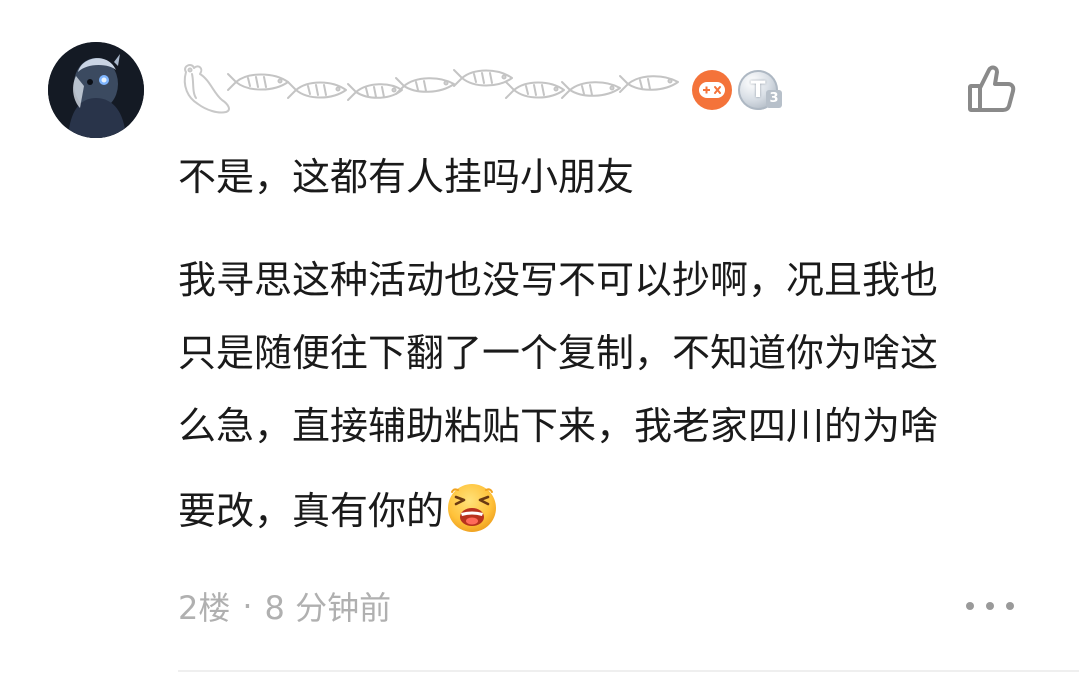 The image size is (1079, 681). What do you see at coordinates (760, 90) in the screenshot?
I see `level-badge: T 3` at bounding box center [760, 90].